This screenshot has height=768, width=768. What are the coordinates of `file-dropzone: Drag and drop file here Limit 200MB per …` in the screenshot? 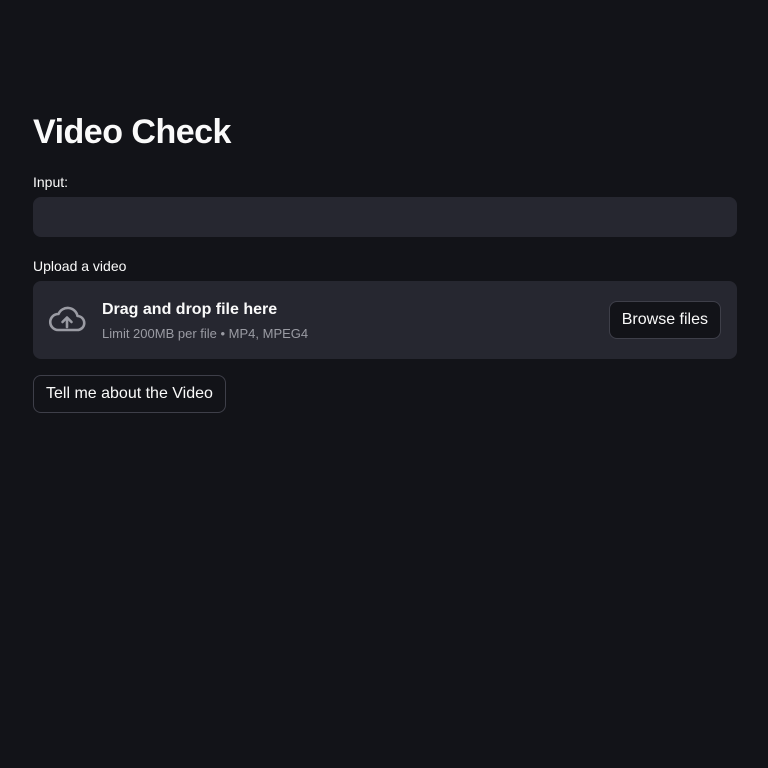 It's located at (385, 320).